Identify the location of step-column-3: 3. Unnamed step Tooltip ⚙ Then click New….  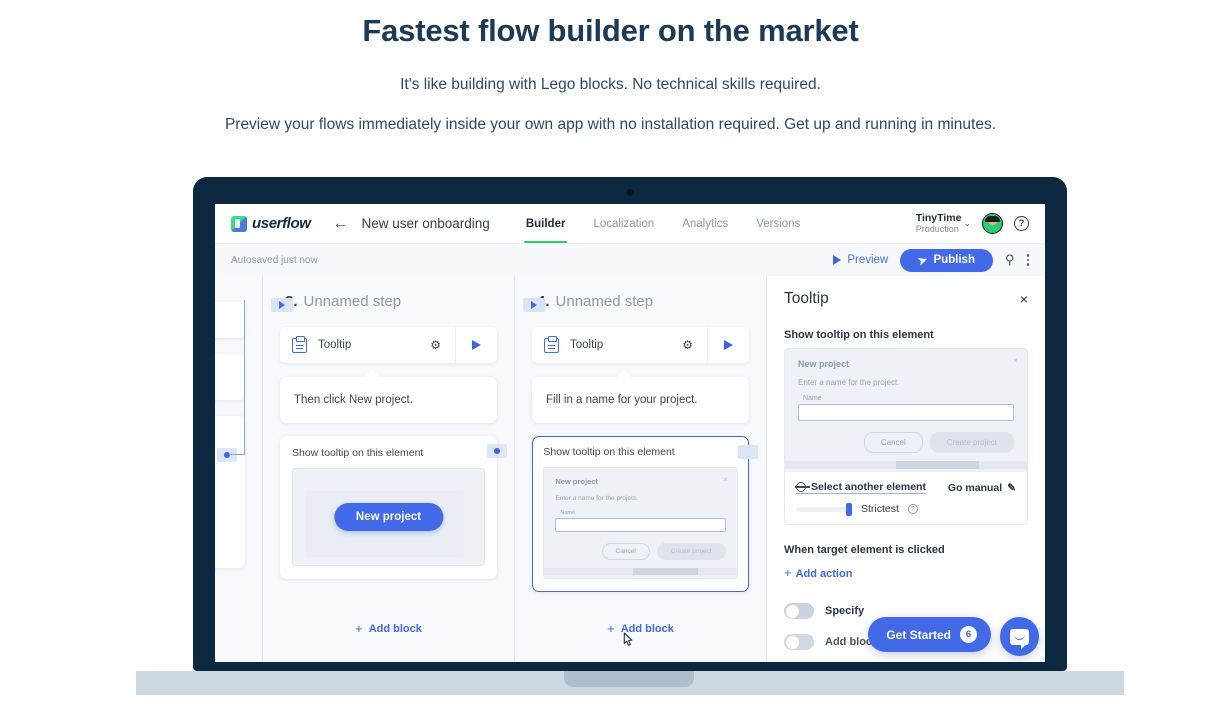
(389, 469).